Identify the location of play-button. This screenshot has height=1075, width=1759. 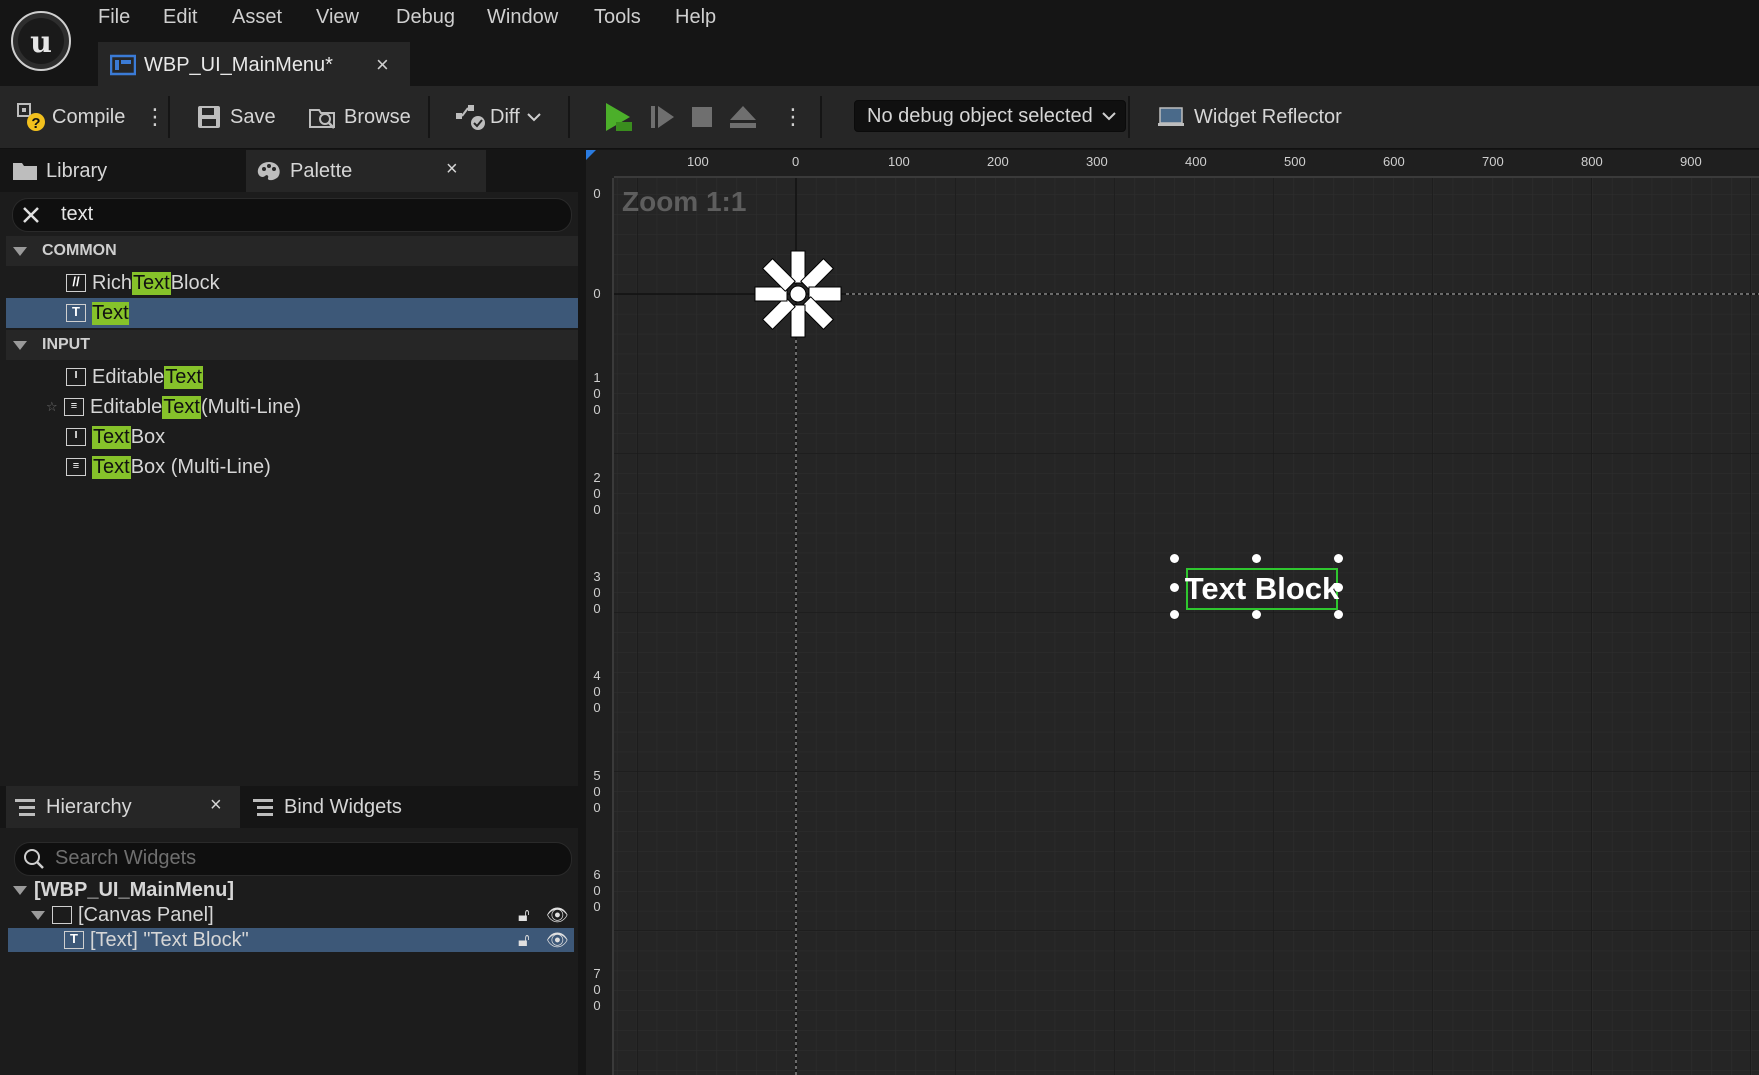
(619, 117).